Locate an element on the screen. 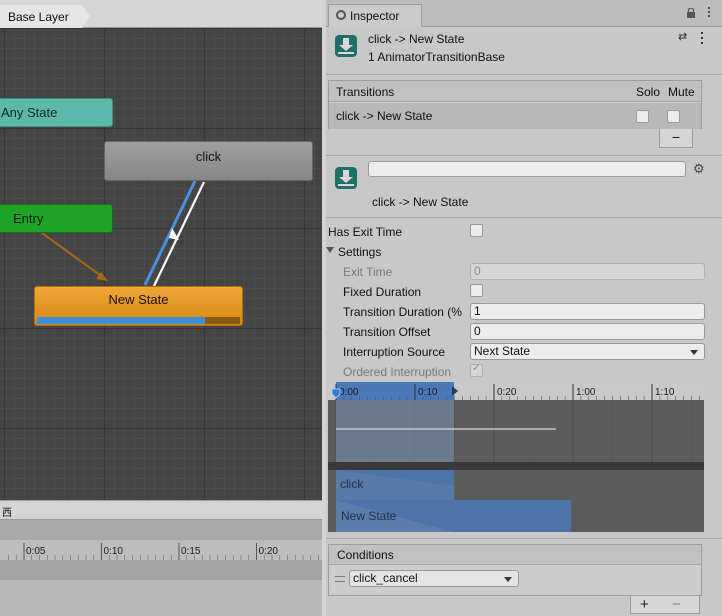 This screenshot has width=722, height=616. breadcrumb-label: Base Layer is located at coordinates (38, 17).